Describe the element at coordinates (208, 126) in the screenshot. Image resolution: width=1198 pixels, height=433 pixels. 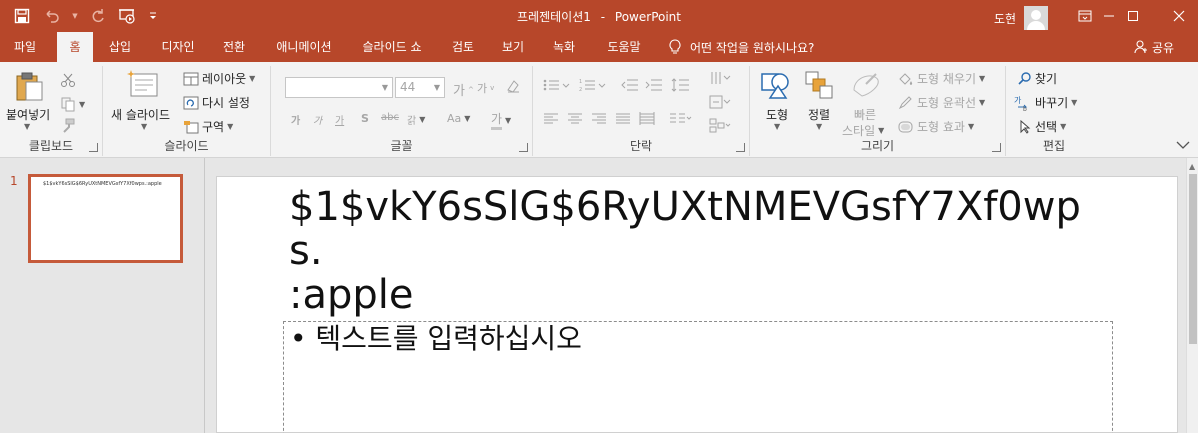
I see `section-button: 구역 ▼` at that location.